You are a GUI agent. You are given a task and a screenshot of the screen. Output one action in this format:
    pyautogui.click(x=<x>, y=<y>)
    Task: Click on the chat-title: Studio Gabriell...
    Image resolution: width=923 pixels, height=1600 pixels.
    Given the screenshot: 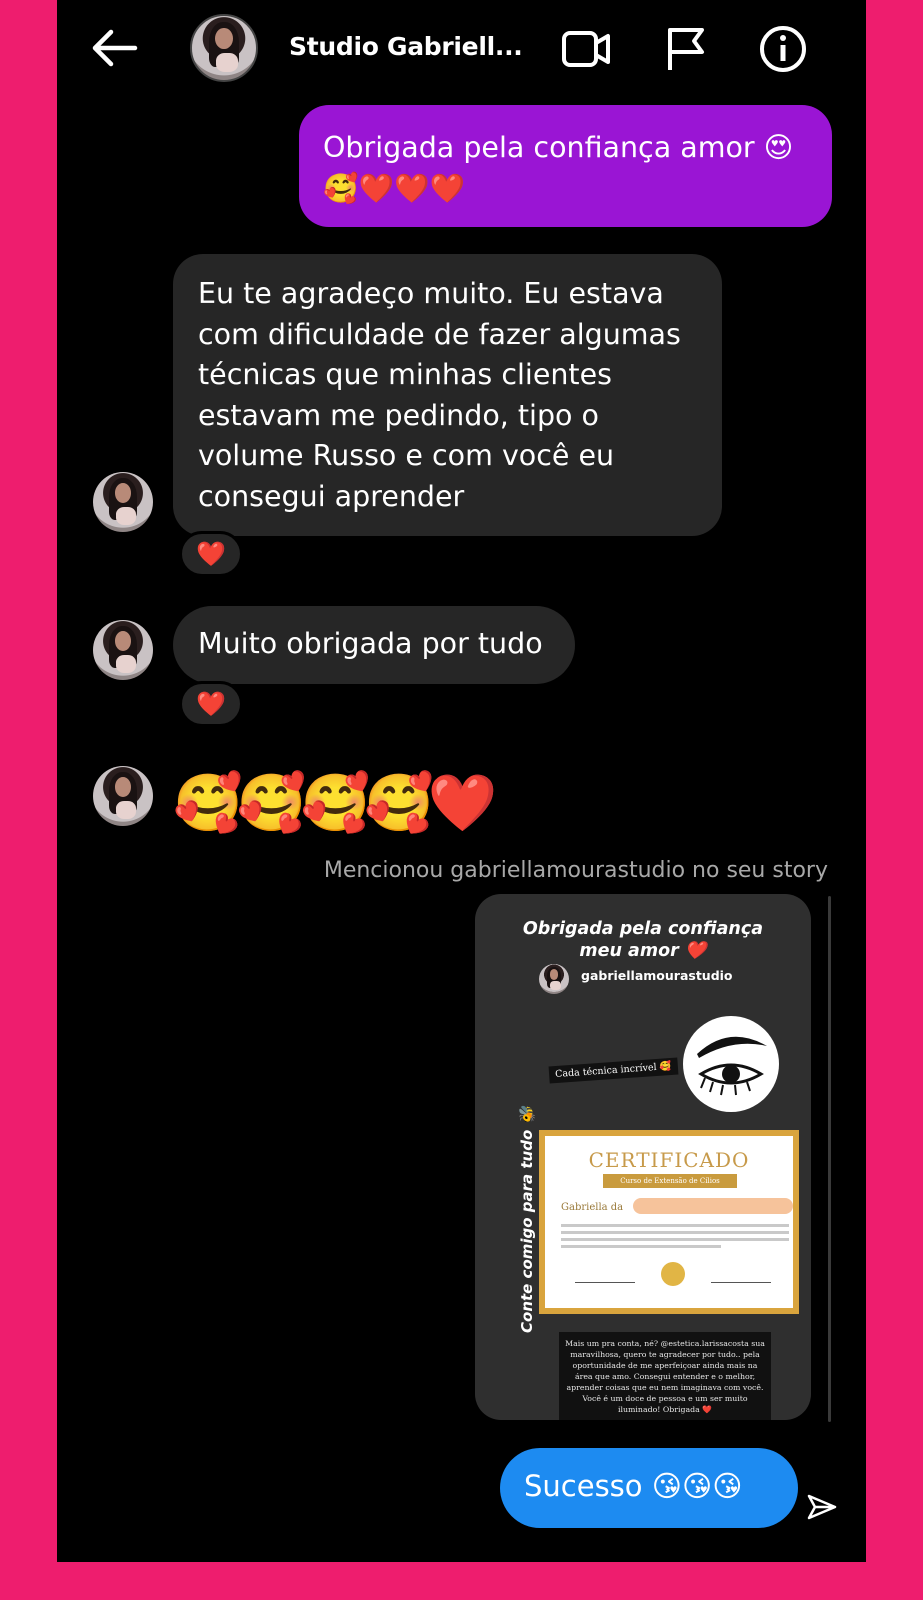 What is the action you would take?
    pyautogui.click(x=406, y=46)
    